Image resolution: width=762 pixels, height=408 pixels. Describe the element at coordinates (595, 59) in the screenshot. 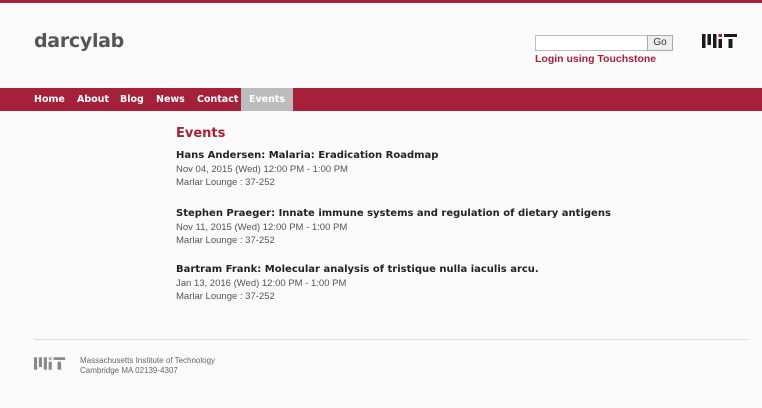

I see `login-touchstone-link: Login using Touchstone` at that location.